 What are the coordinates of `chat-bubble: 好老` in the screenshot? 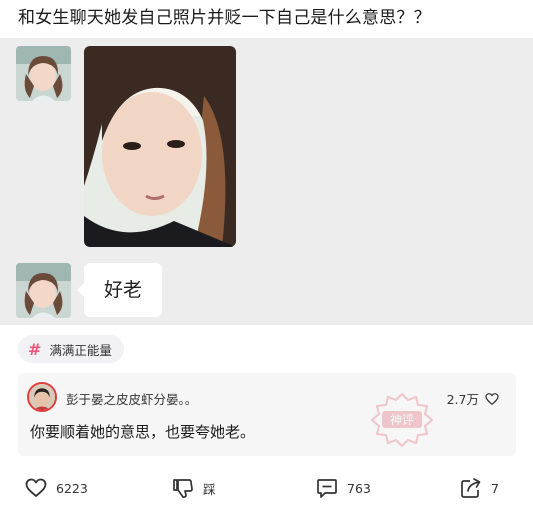 It's located at (119, 290).